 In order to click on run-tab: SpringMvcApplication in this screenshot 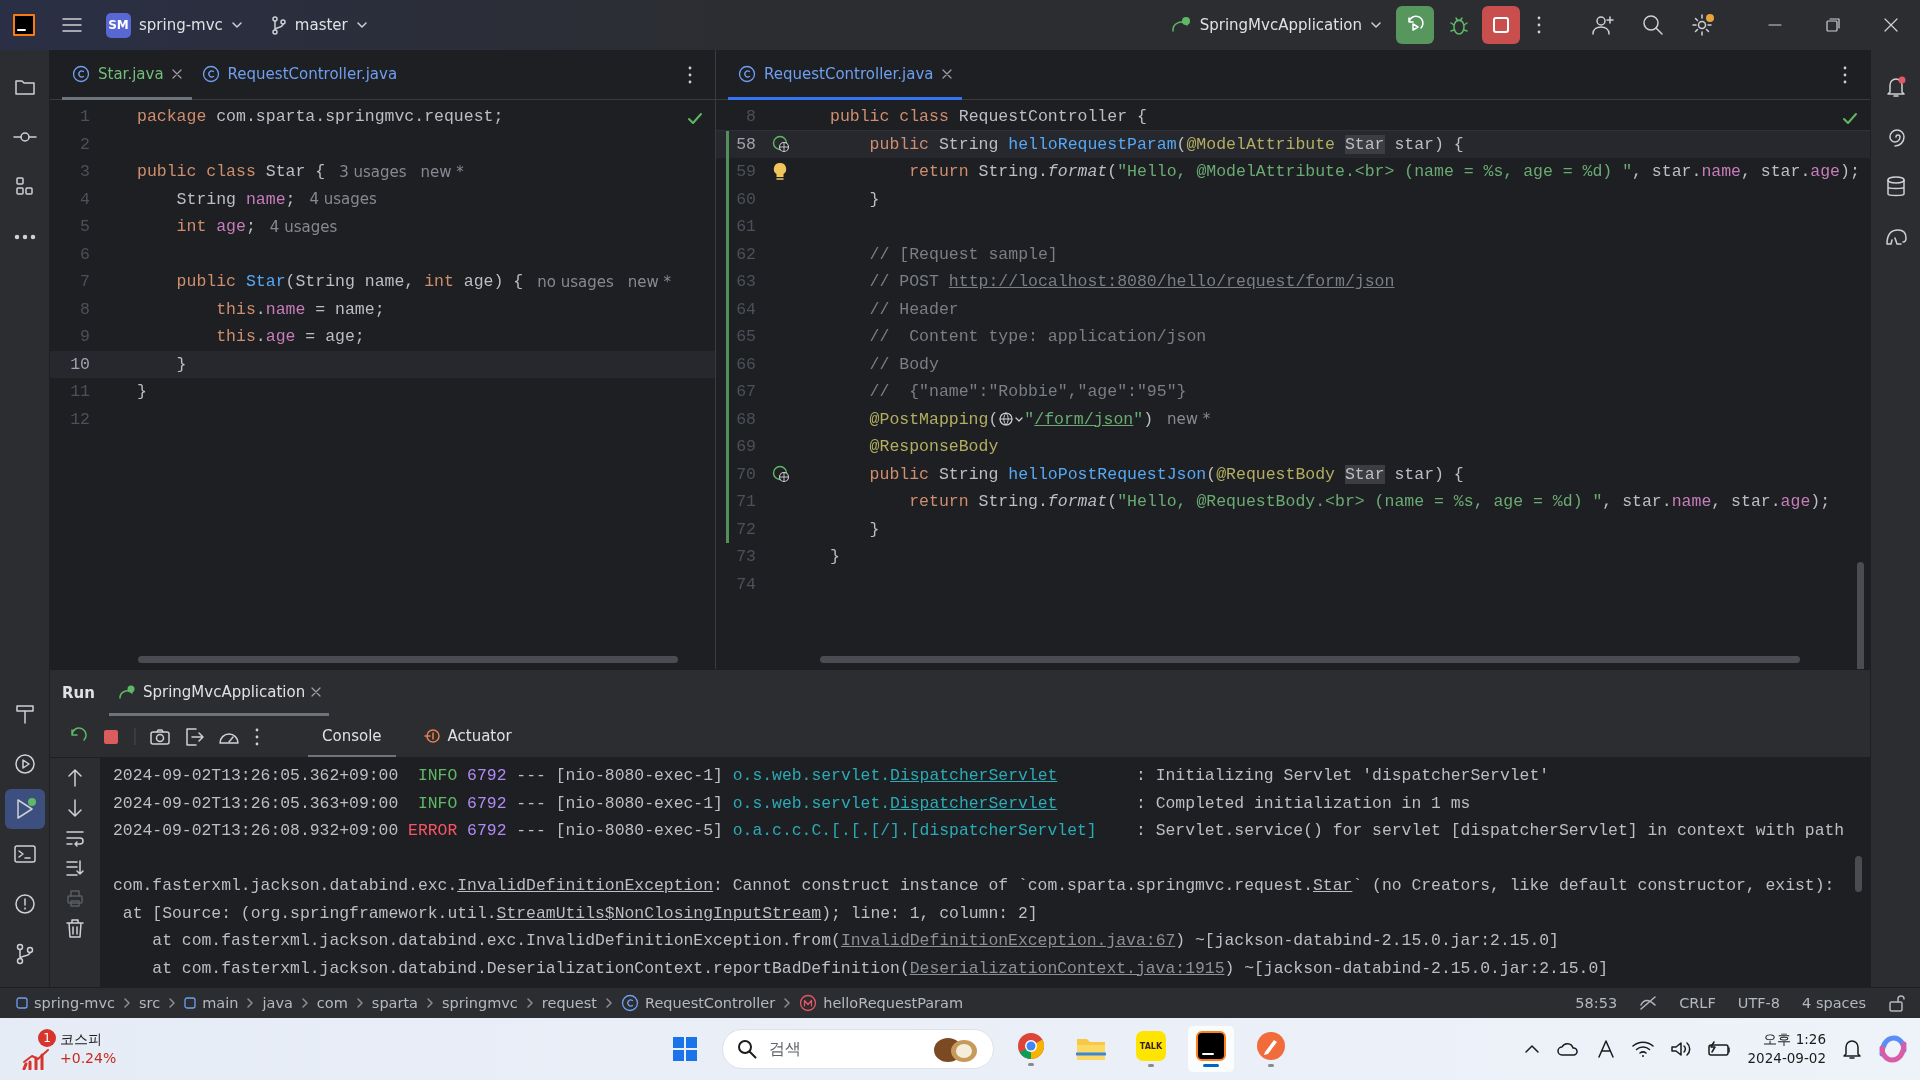, I will do `click(219, 693)`.